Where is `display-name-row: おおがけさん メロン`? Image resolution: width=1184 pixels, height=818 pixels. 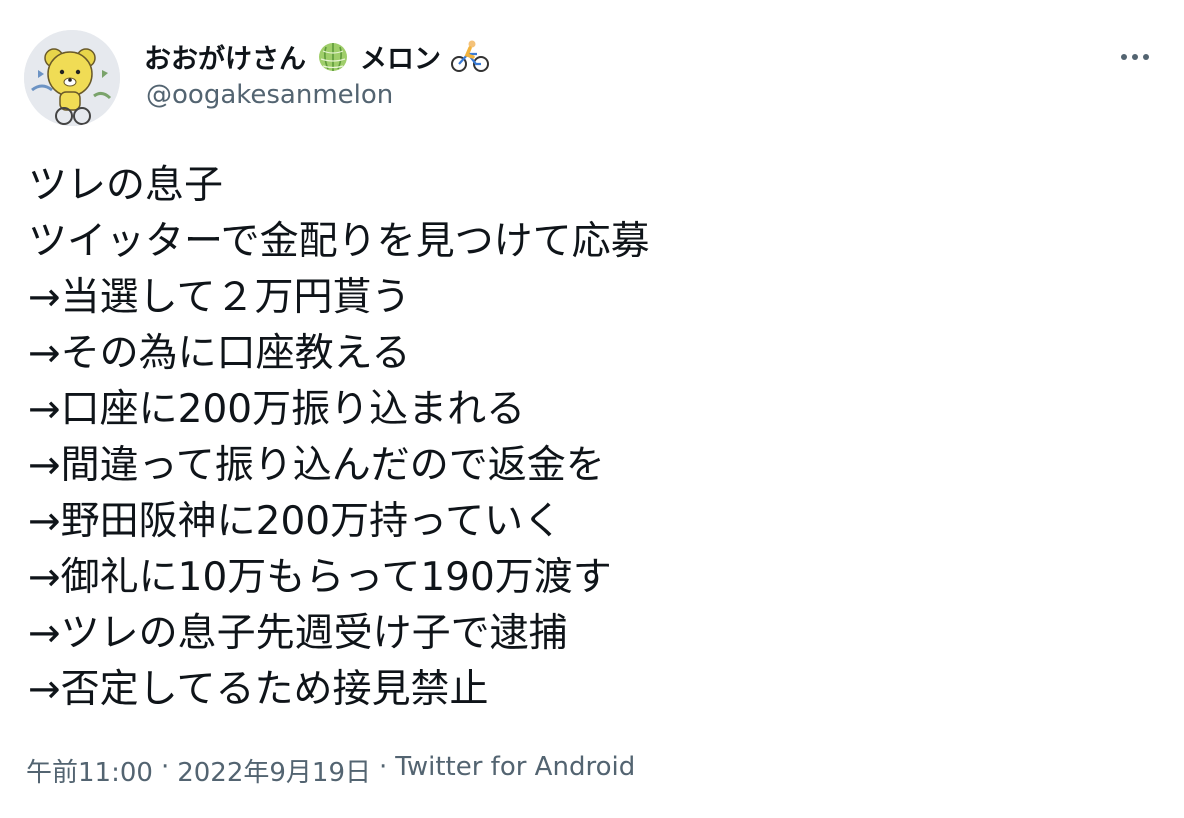
display-name-row: おおがけさん メロン is located at coordinates (316, 56).